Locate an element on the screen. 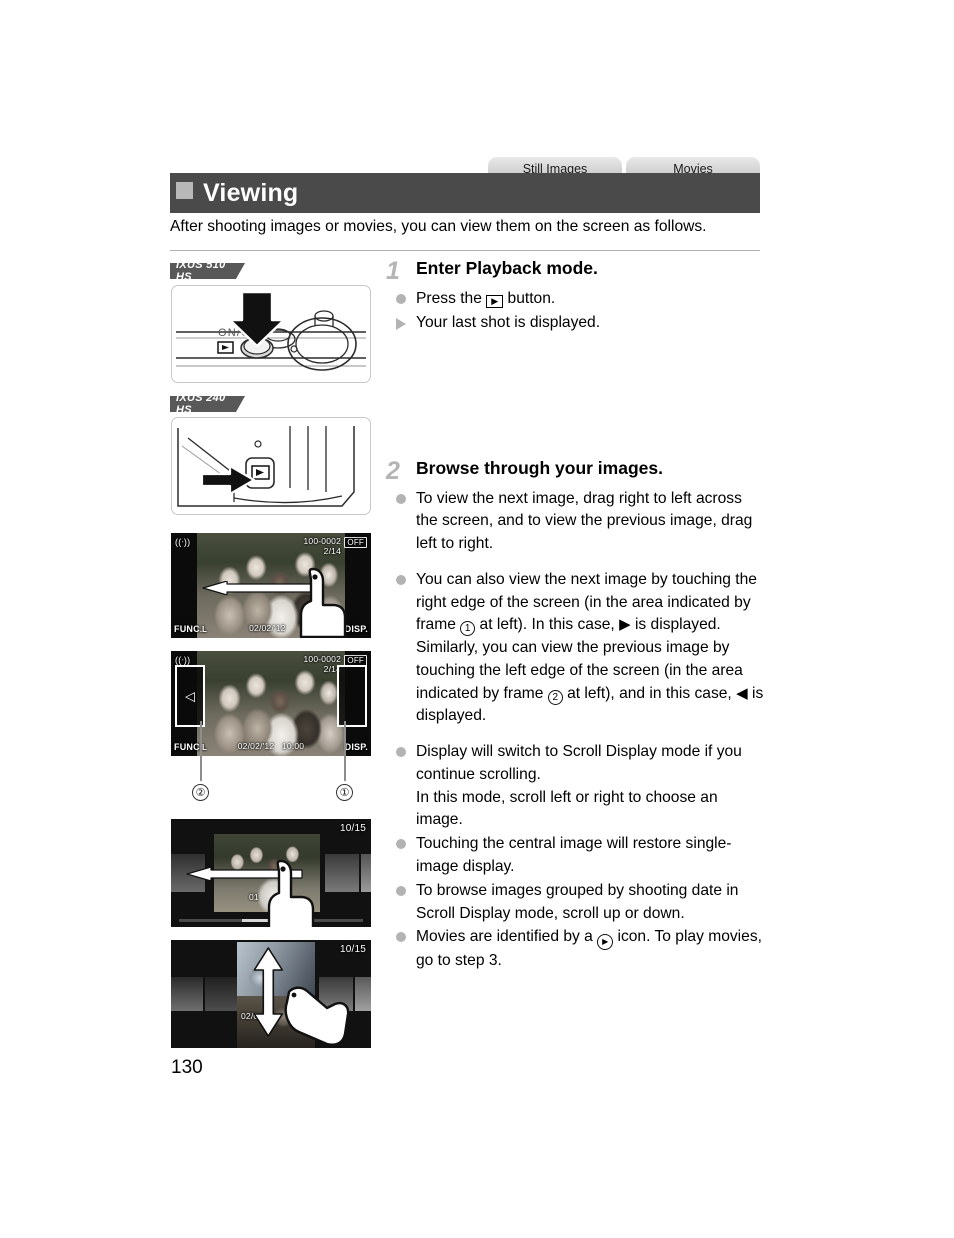  step-2-number: 2 is located at coordinates (393, 470).